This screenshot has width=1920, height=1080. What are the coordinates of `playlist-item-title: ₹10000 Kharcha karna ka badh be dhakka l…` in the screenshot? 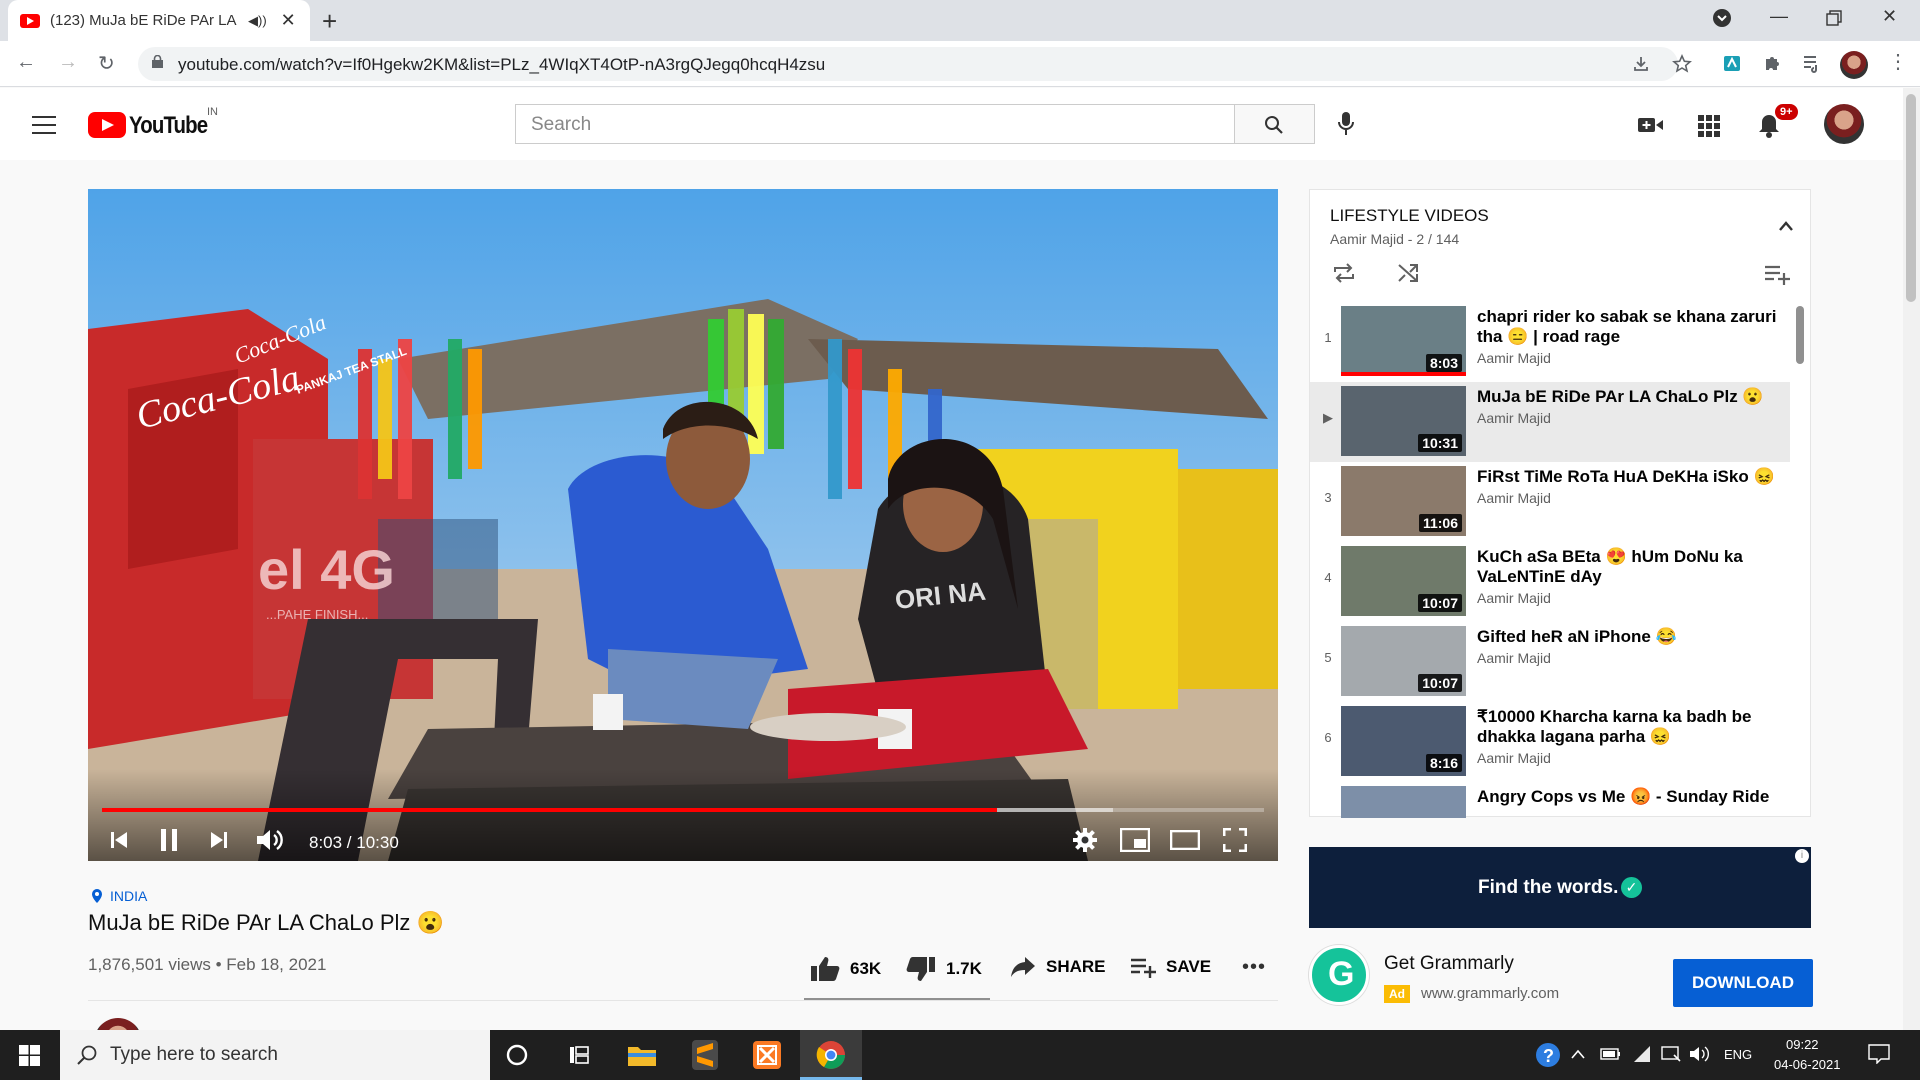 It's located at (1627, 727).